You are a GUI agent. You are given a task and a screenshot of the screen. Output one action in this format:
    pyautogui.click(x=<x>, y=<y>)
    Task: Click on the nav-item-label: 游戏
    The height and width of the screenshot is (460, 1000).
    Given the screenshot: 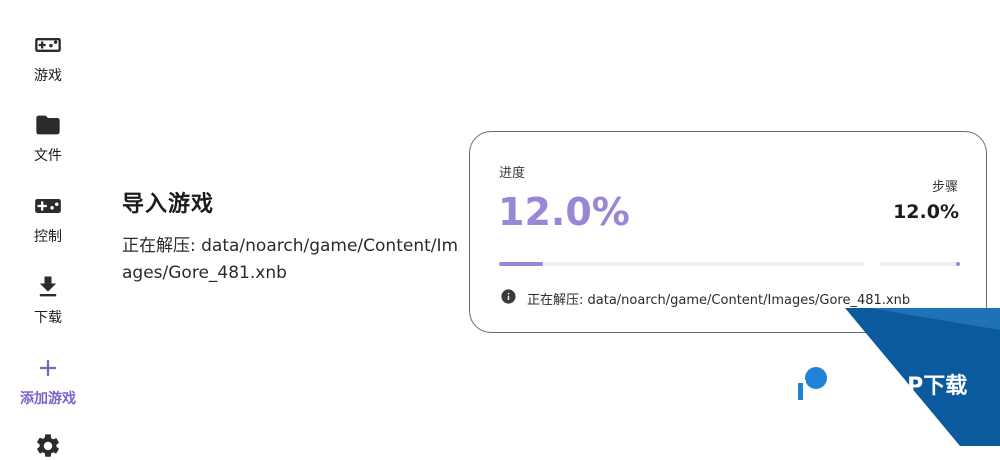 What is the action you would take?
    pyautogui.click(x=48, y=76)
    